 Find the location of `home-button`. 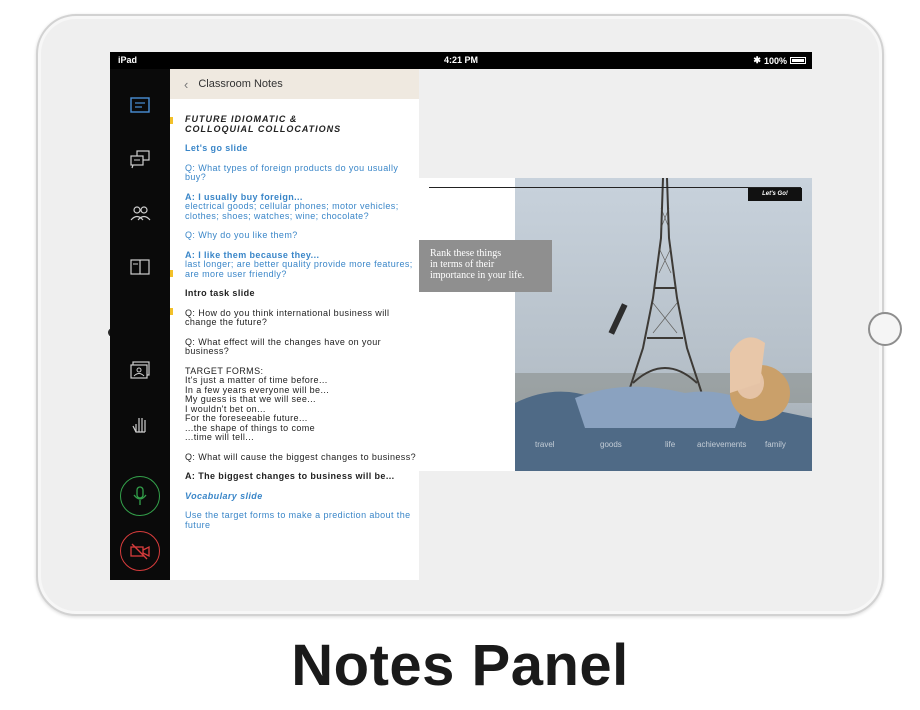

home-button is located at coordinates (885, 329).